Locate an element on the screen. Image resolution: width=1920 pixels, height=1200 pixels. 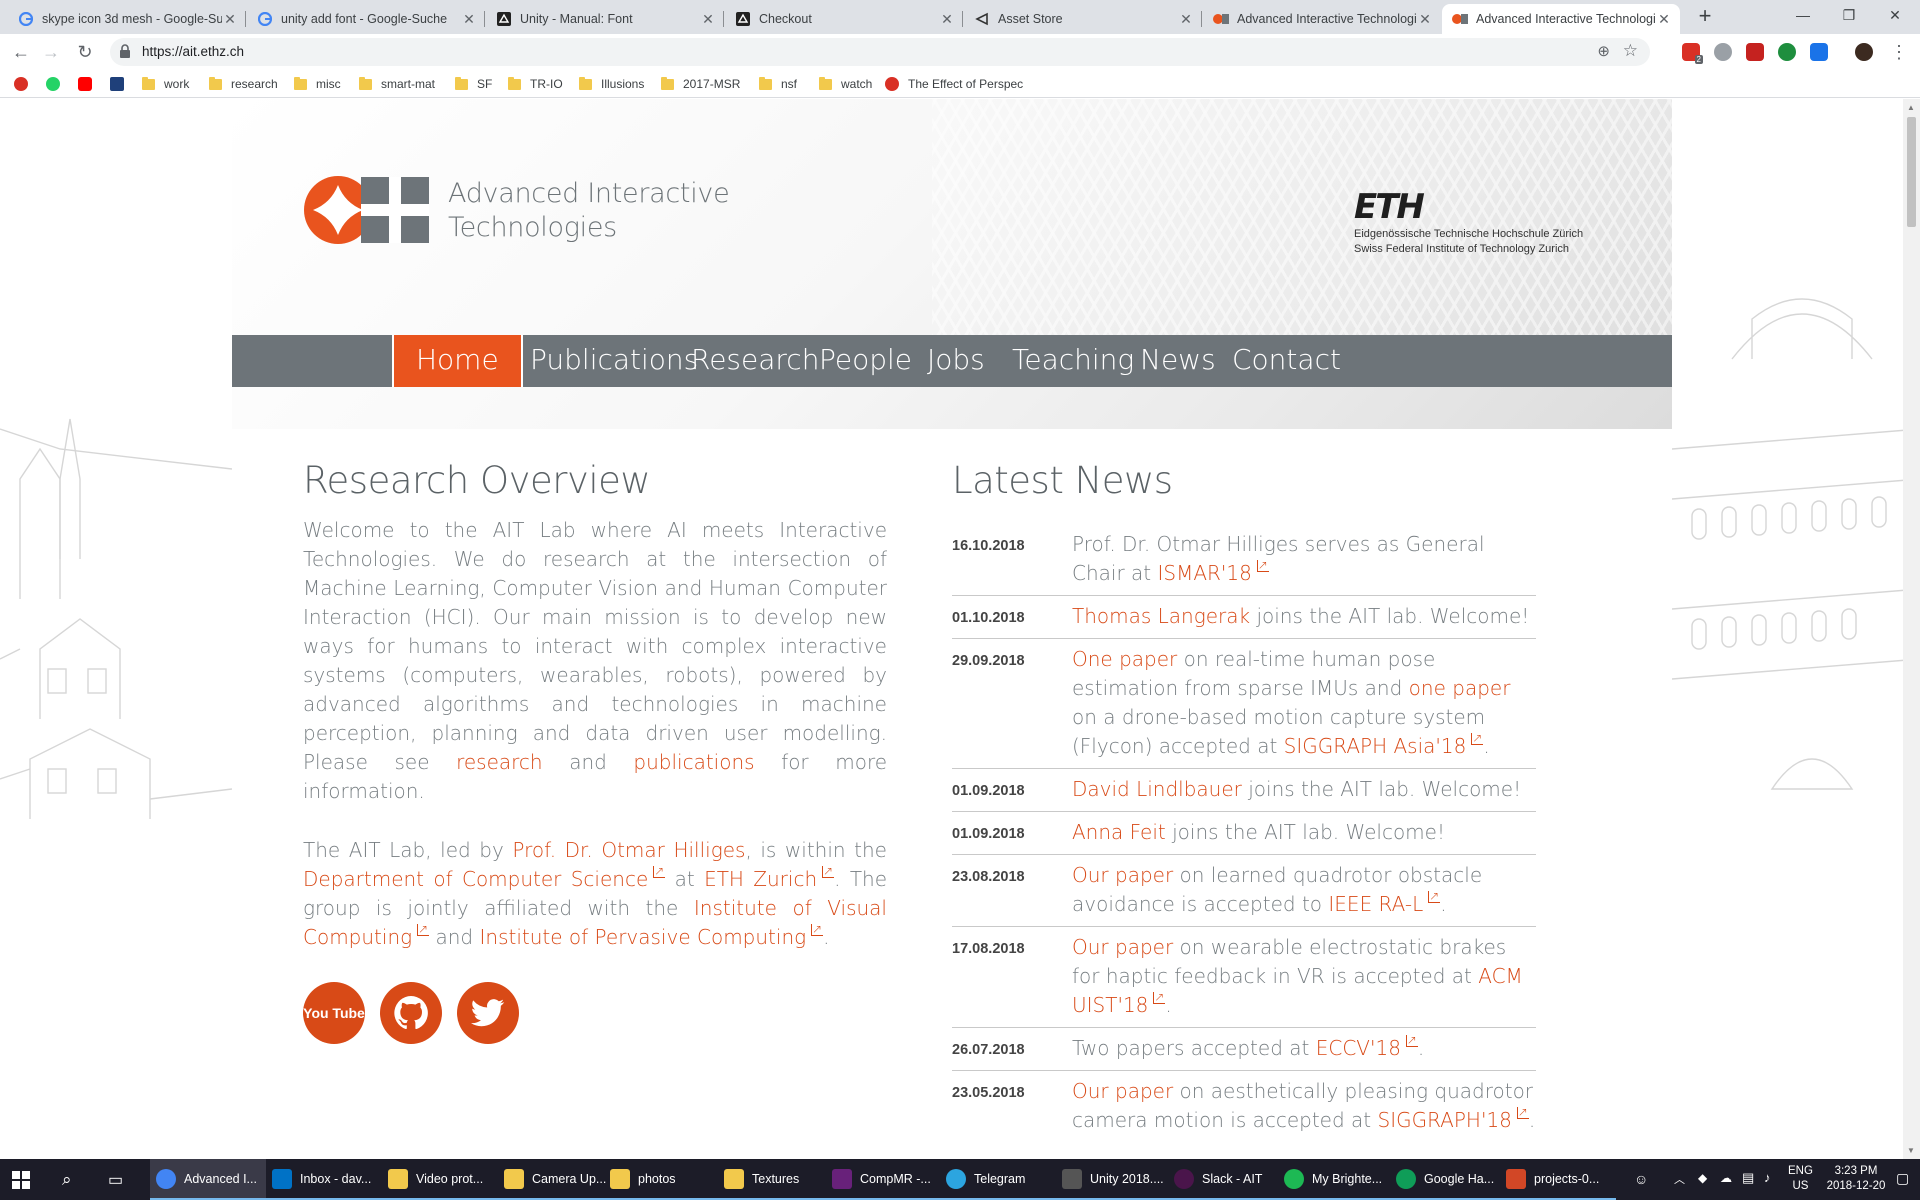
twitter-icon is located at coordinates (488, 1013).